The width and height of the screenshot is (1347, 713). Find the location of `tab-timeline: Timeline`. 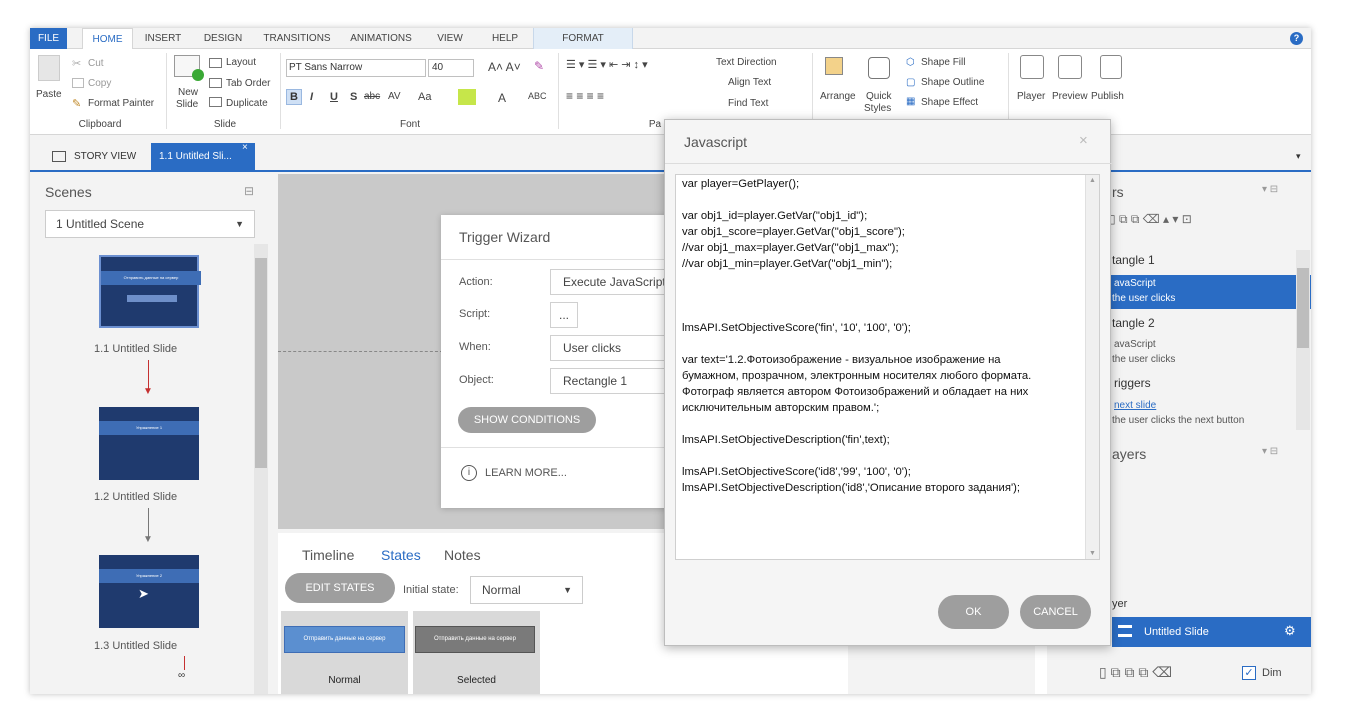

tab-timeline: Timeline is located at coordinates (328, 555).